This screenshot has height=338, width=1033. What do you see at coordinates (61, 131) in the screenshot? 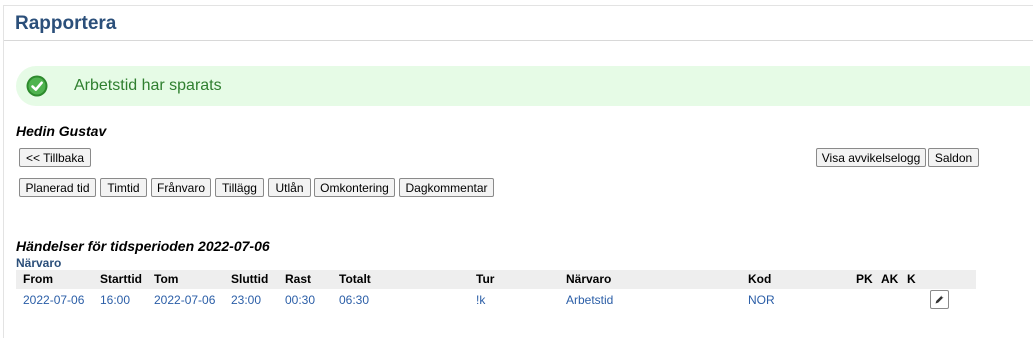
I see `employee-name: Hedin Gustav` at bounding box center [61, 131].